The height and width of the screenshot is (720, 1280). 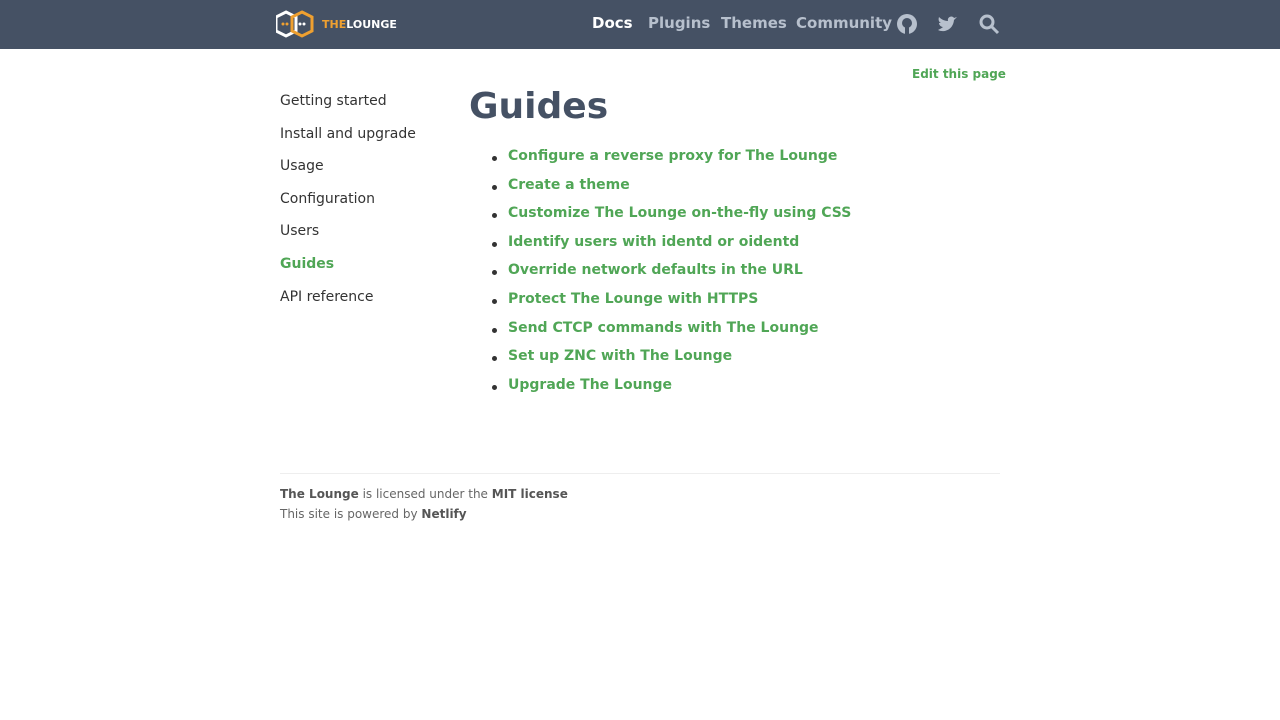 I want to click on logo-link: THELOUNGE, so click(x=336, y=24).